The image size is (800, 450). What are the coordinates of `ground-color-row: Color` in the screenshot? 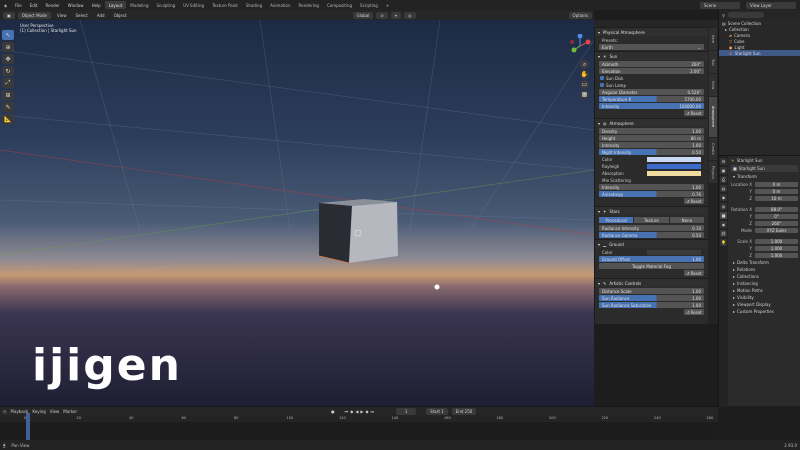 It's located at (651, 252).